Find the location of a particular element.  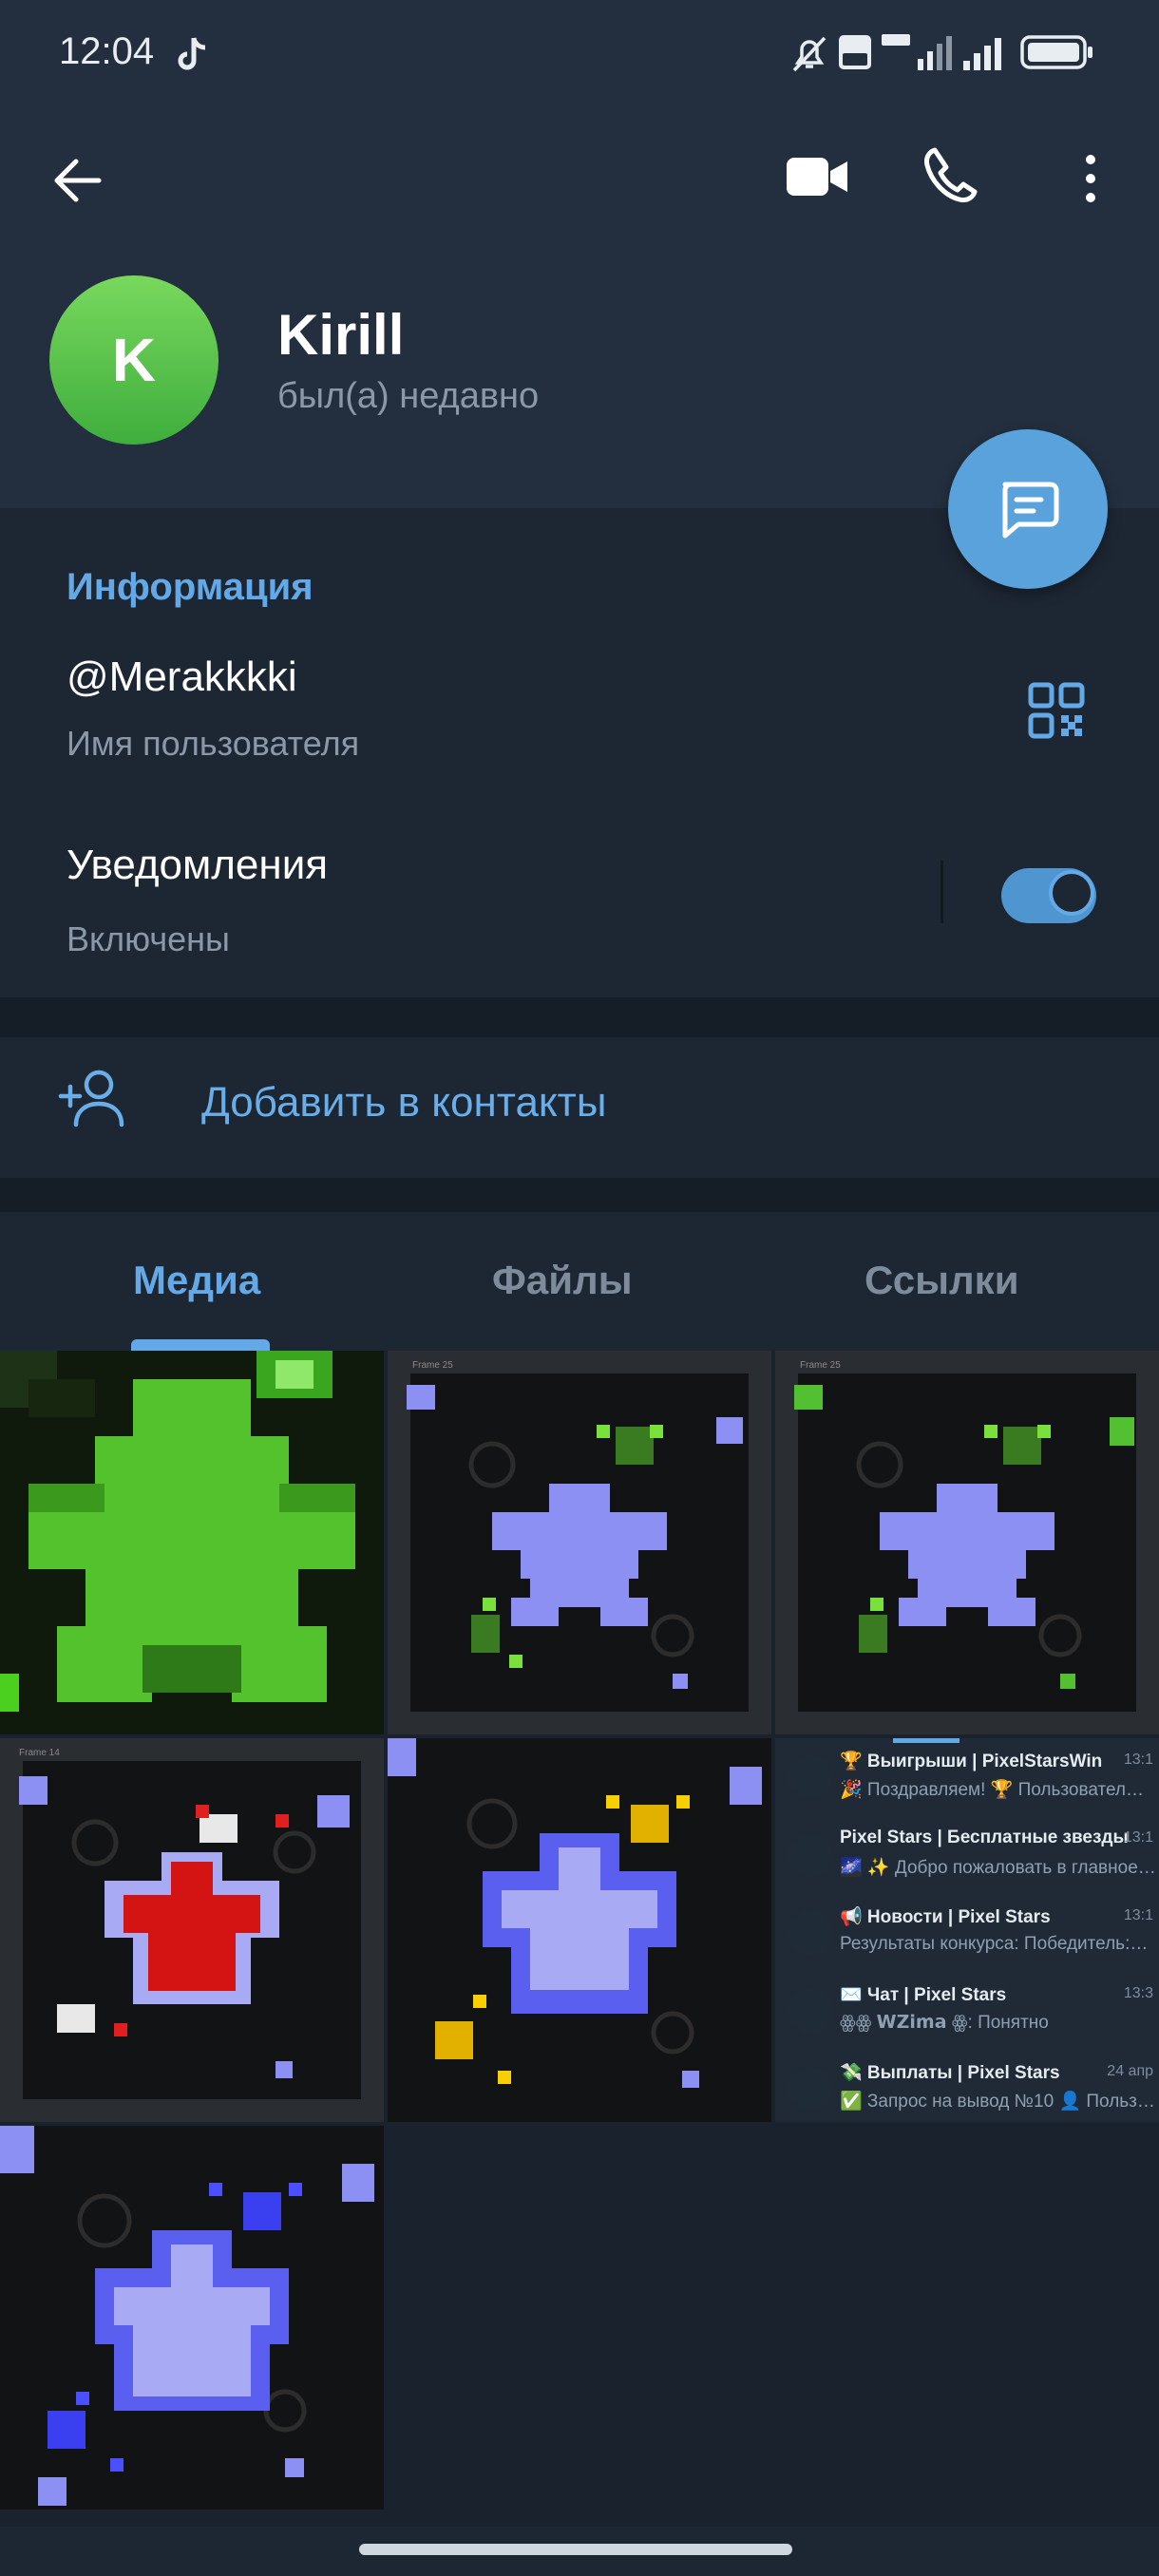

toggle-knob is located at coordinates (1071, 893).